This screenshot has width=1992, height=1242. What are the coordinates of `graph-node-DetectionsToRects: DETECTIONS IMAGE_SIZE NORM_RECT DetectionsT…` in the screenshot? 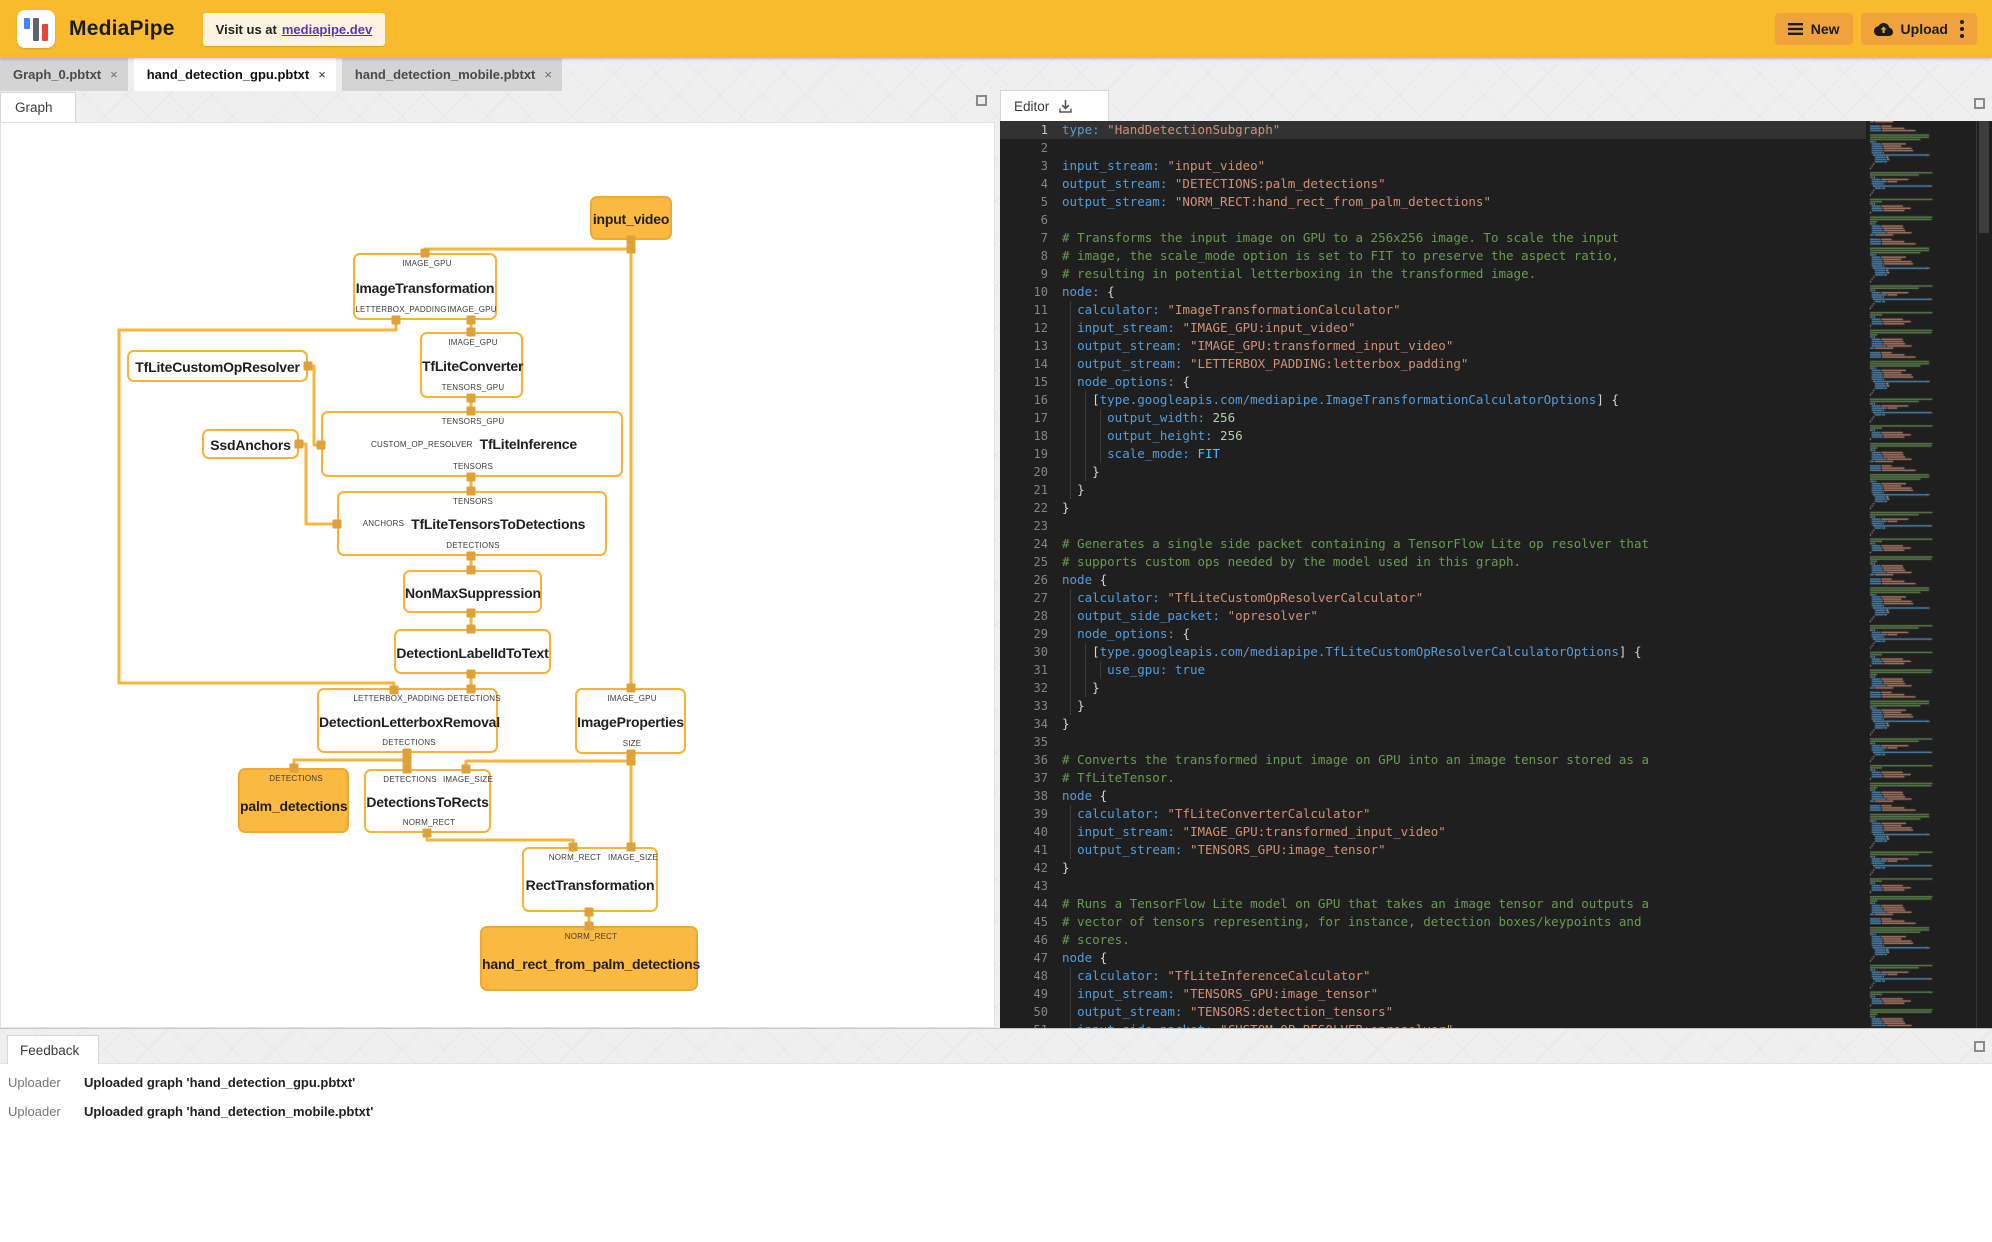 It's located at (428, 801).